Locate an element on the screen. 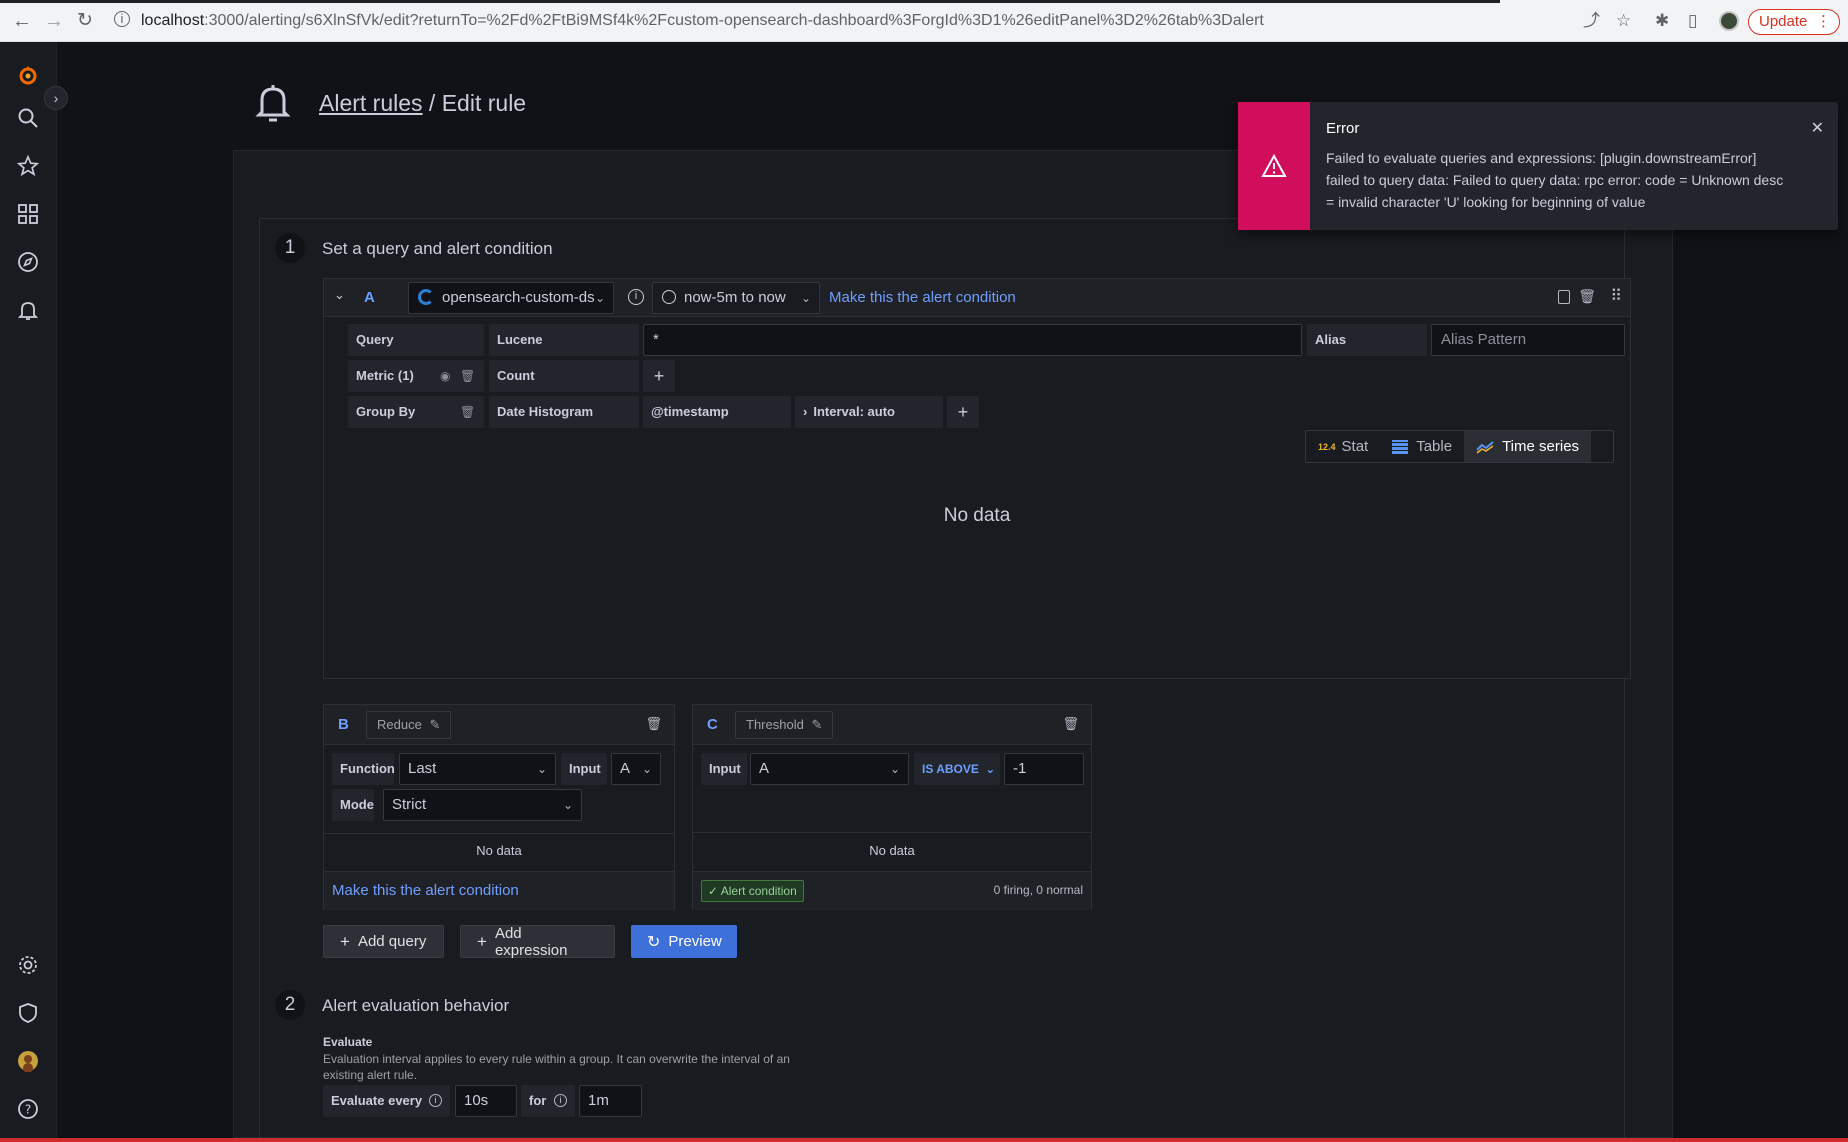  drag-handle-icon: ⠿ is located at coordinates (1616, 296).